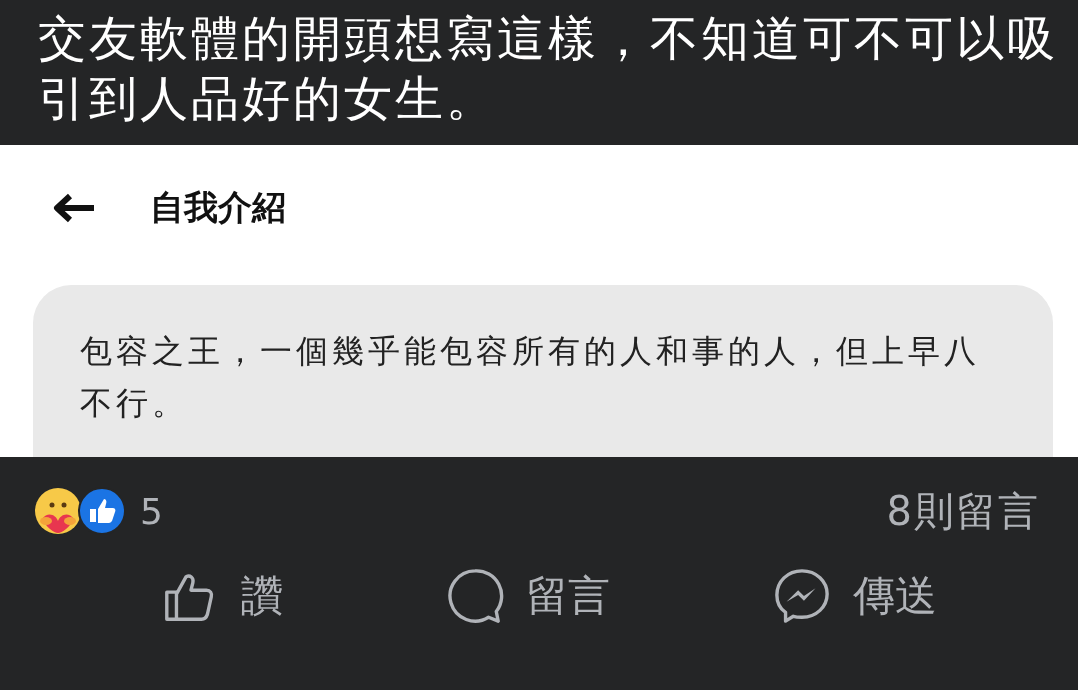 This screenshot has width=1078, height=690. I want to click on send-button: 傳送, so click(854, 596).